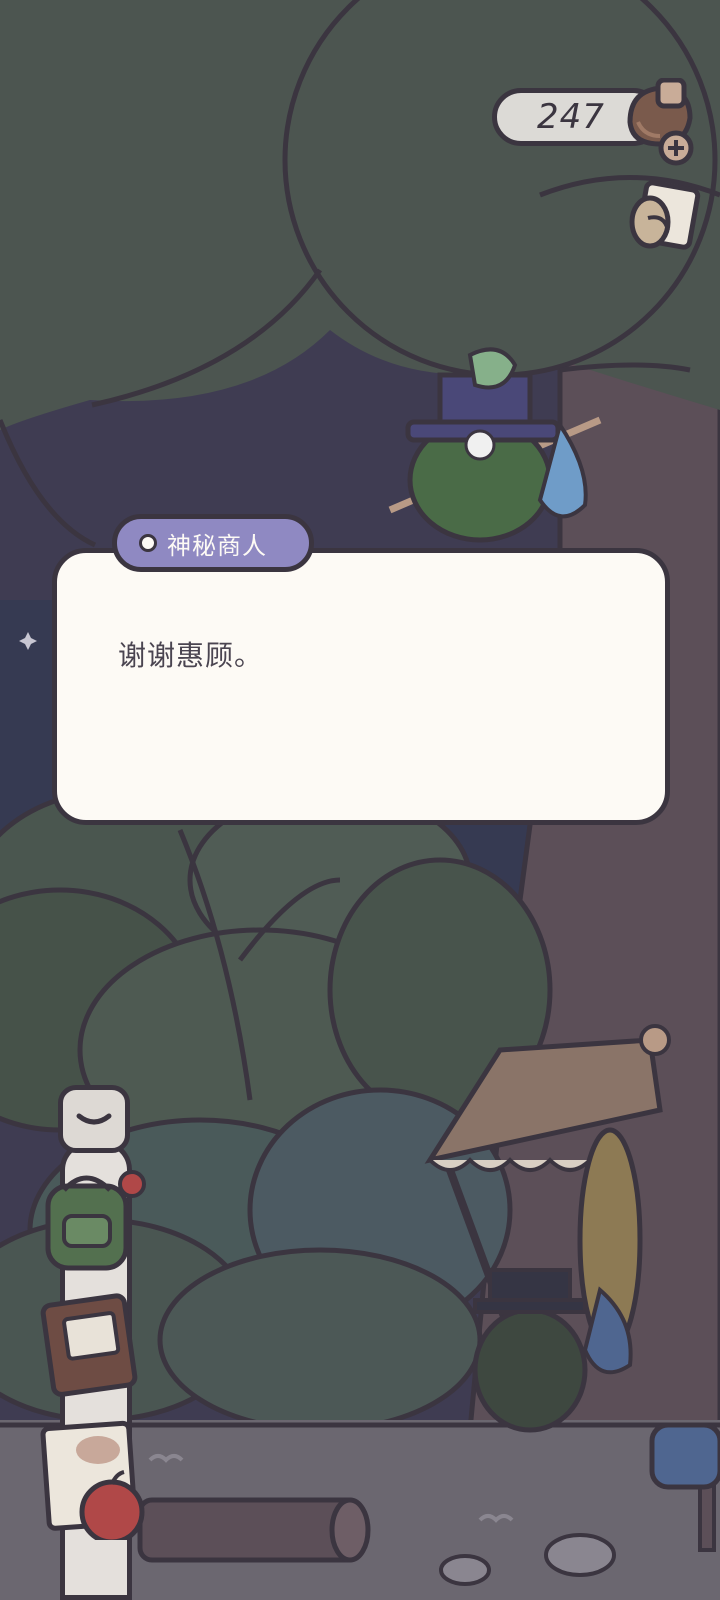 The height and width of the screenshot is (1600, 720). I want to click on chevron-down-icon, so click(94, 1119).